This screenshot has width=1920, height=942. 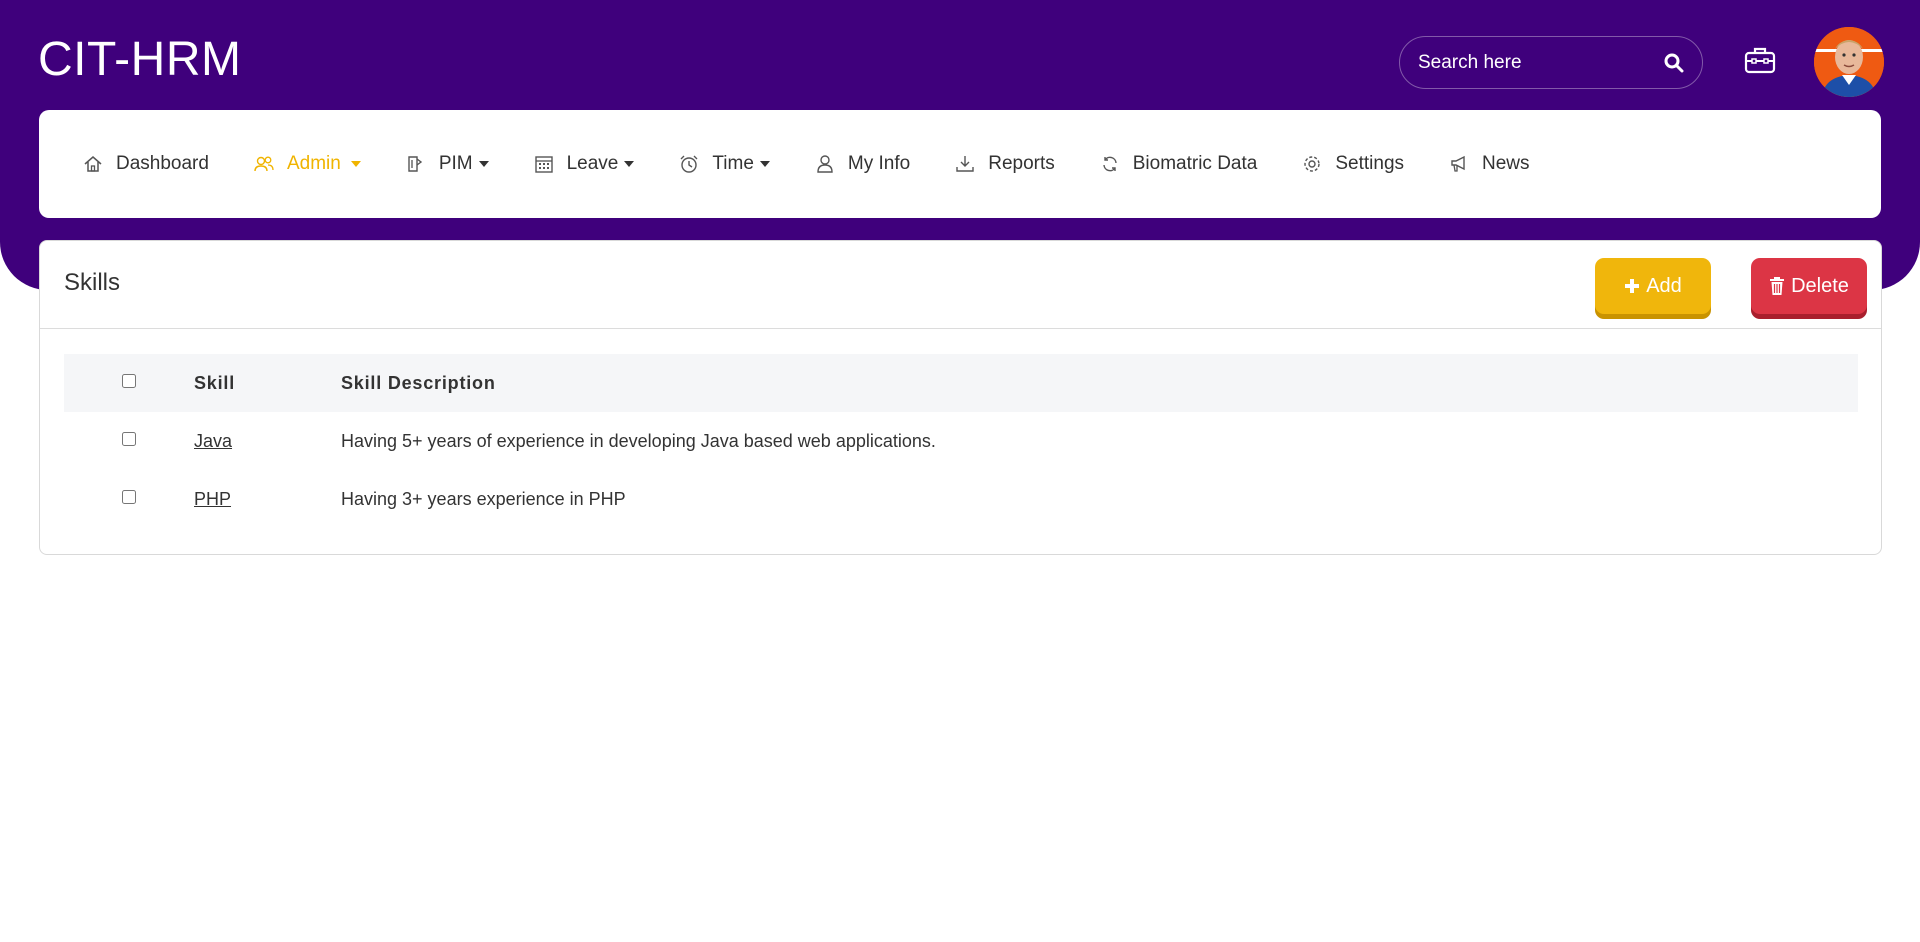 What do you see at coordinates (483, 498) in the screenshot?
I see `skill-description: Having 3+ years experience in PHP` at bounding box center [483, 498].